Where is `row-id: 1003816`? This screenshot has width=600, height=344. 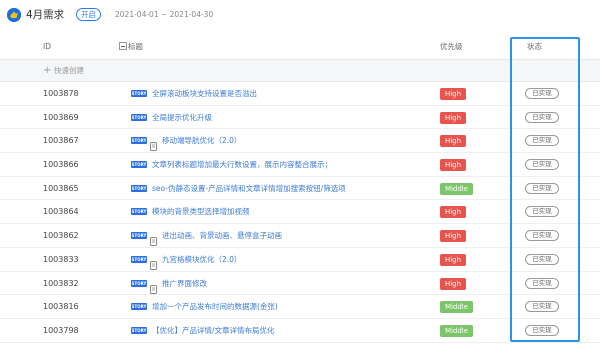
row-id: 1003816 is located at coordinates (61, 307).